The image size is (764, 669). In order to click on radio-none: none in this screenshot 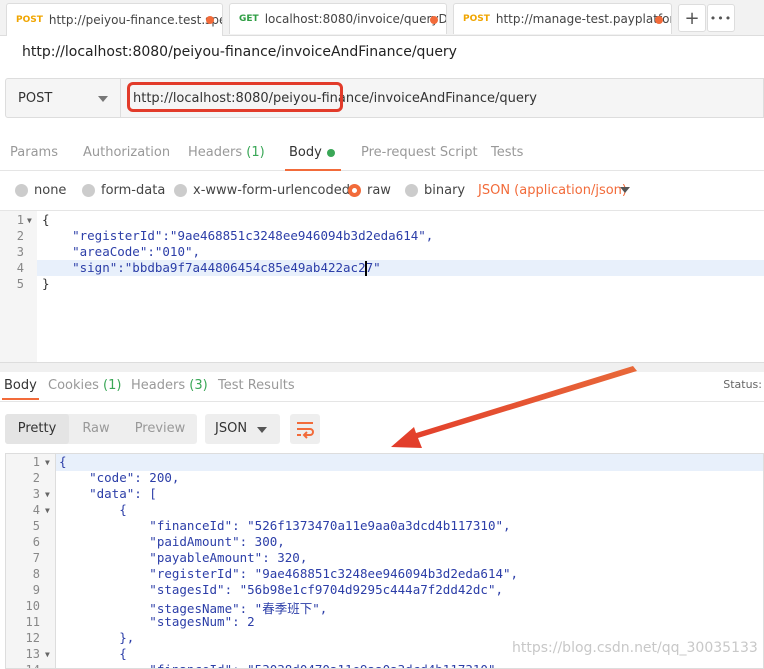, I will do `click(40, 190)`.